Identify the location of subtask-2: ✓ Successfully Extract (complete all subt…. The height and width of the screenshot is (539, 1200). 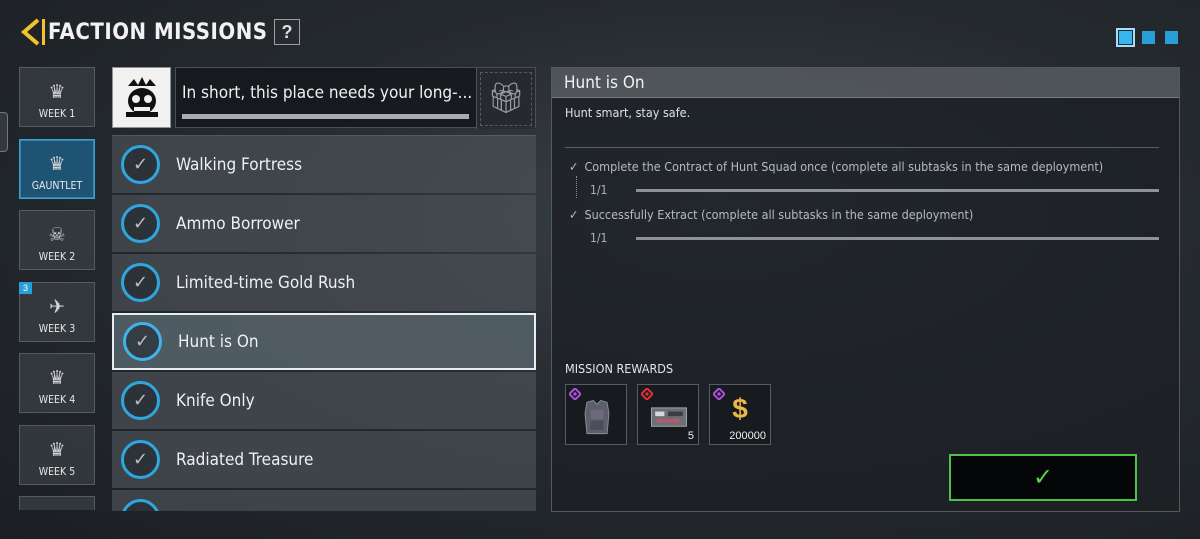
(771, 214).